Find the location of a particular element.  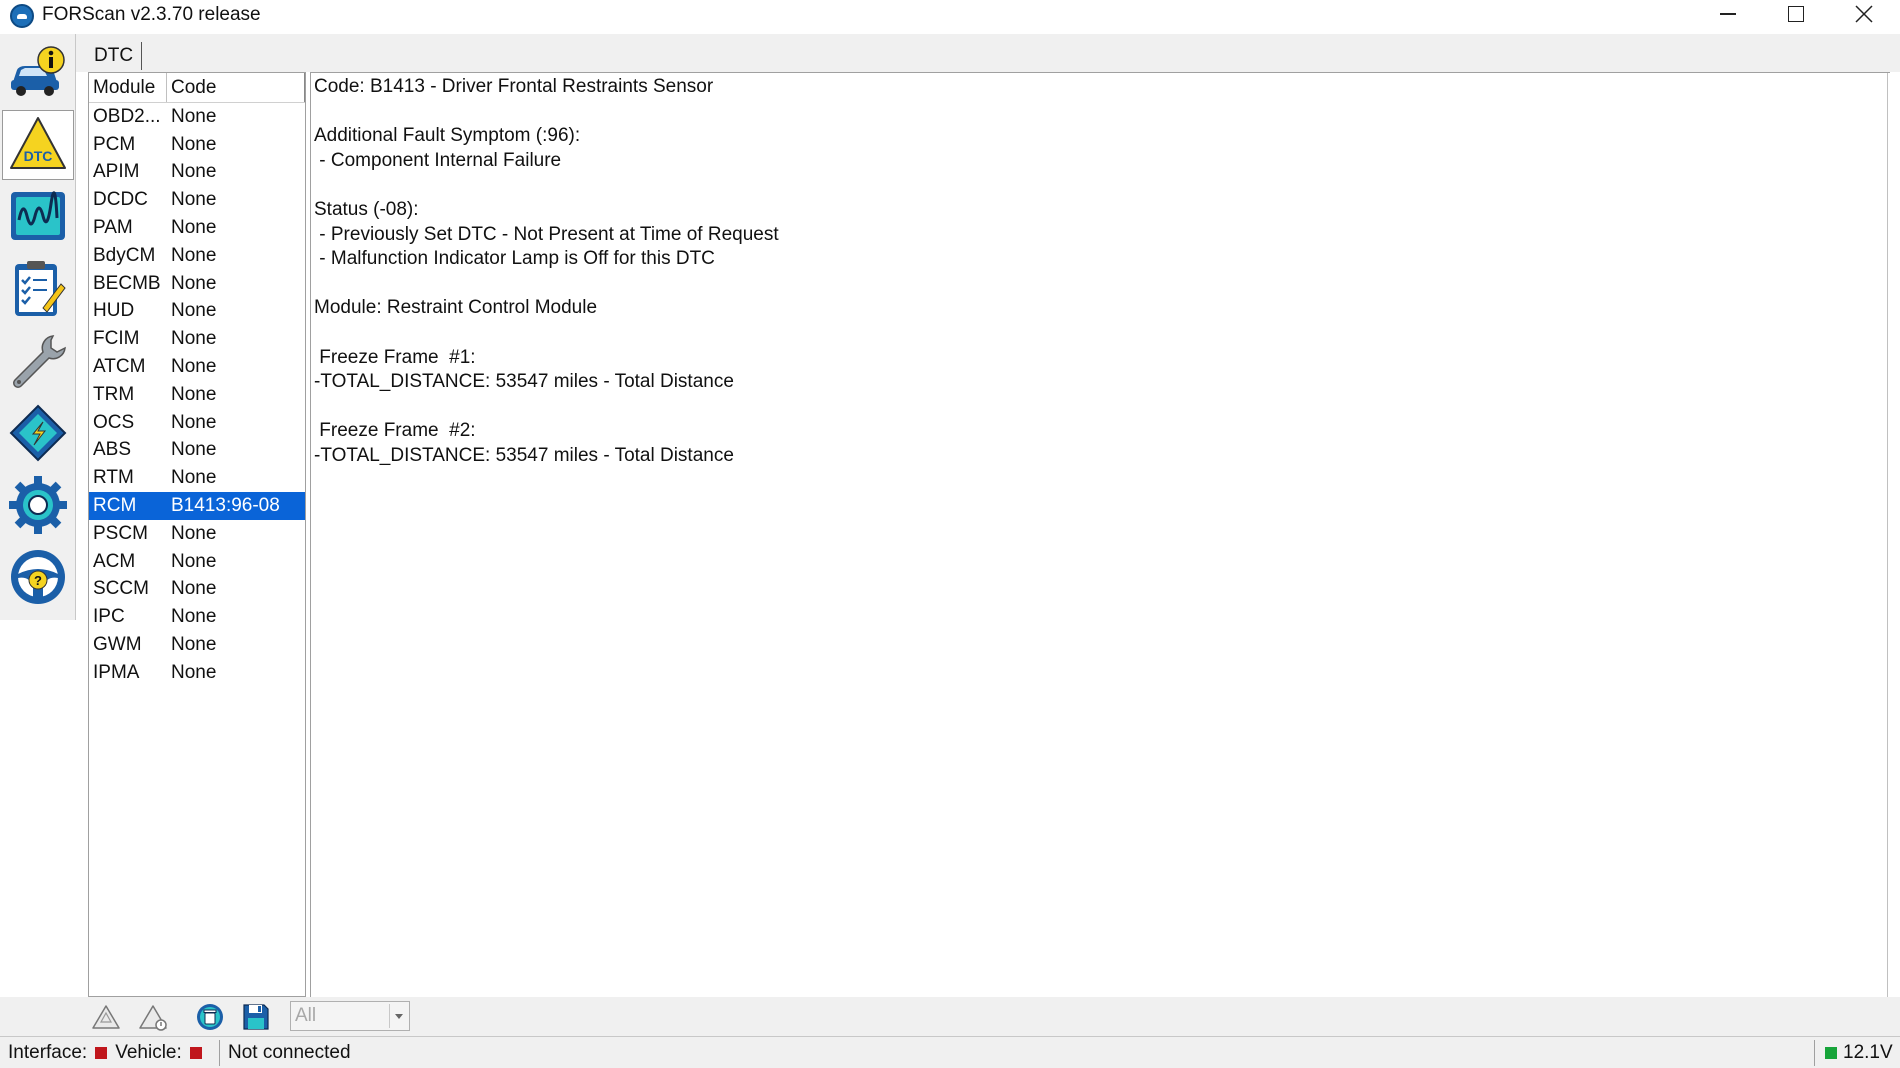

module-row-pam: PAM None is located at coordinates (197, 228).